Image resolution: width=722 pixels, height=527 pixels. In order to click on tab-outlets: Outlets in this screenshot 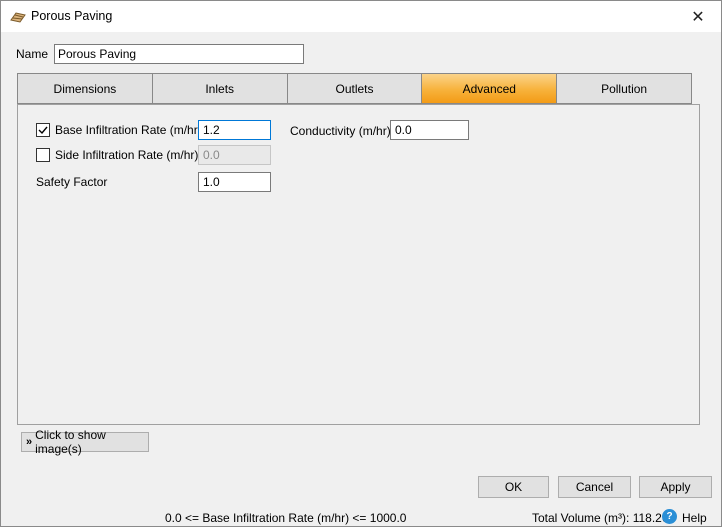, I will do `click(355, 88)`.